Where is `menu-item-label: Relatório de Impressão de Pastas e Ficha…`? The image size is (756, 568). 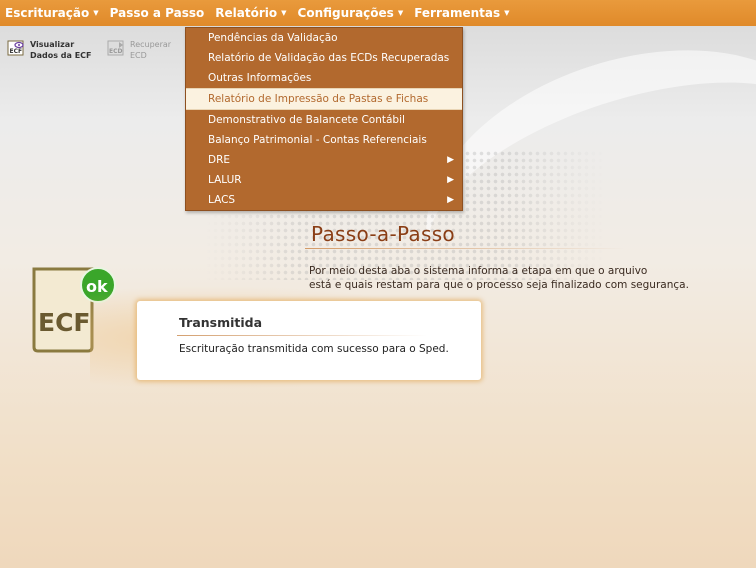
menu-item-label: Relatório de Impressão de Pastas e Ficha… is located at coordinates (318, 99).